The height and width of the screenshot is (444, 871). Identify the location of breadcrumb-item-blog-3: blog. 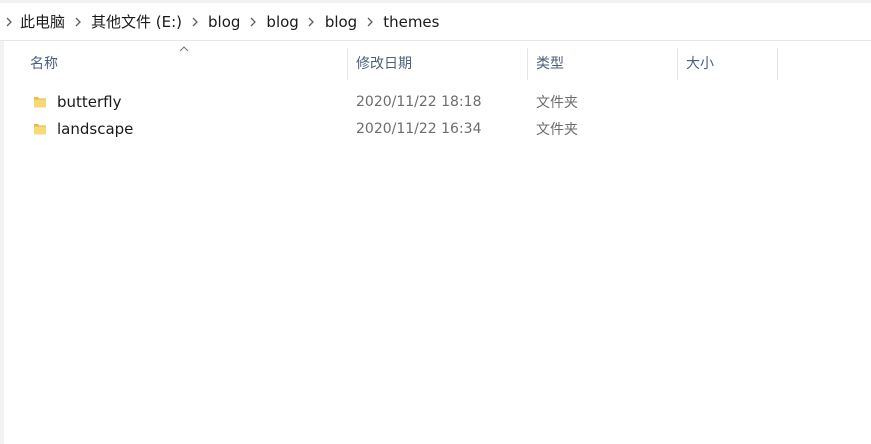
(341, 22).